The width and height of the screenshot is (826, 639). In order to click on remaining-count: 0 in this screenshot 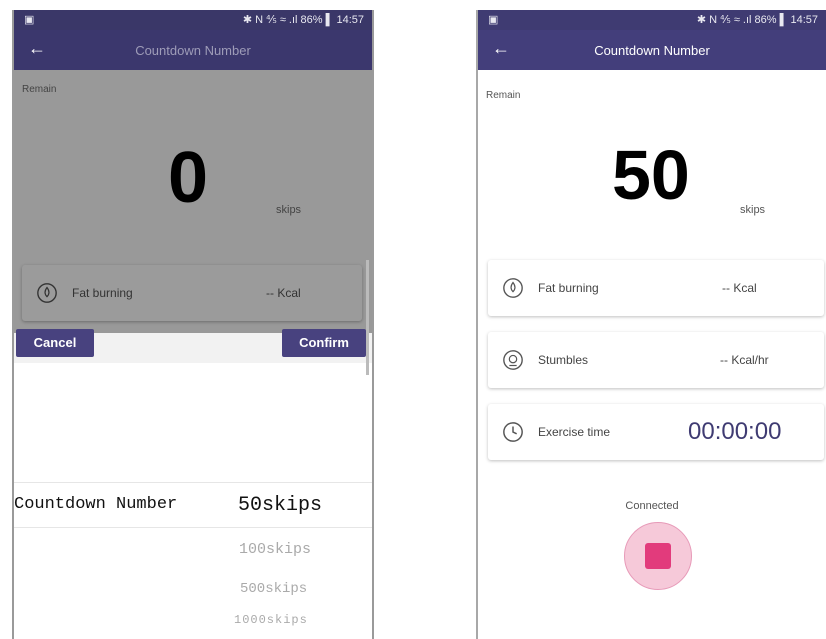, I will do `click(188, 178)`.